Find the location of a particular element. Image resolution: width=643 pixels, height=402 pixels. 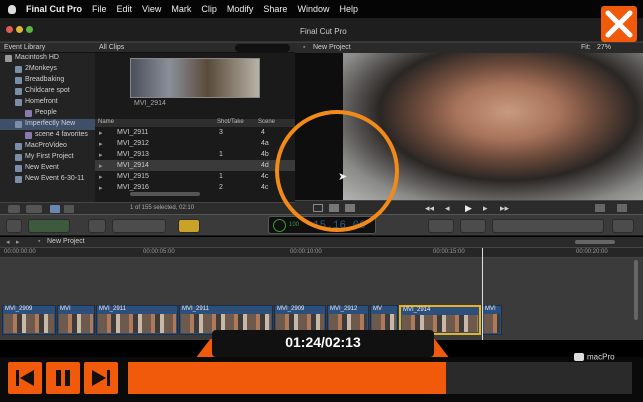

table-row: ▸ MVI_2911 3 4 is located at coordinates (195, 132).